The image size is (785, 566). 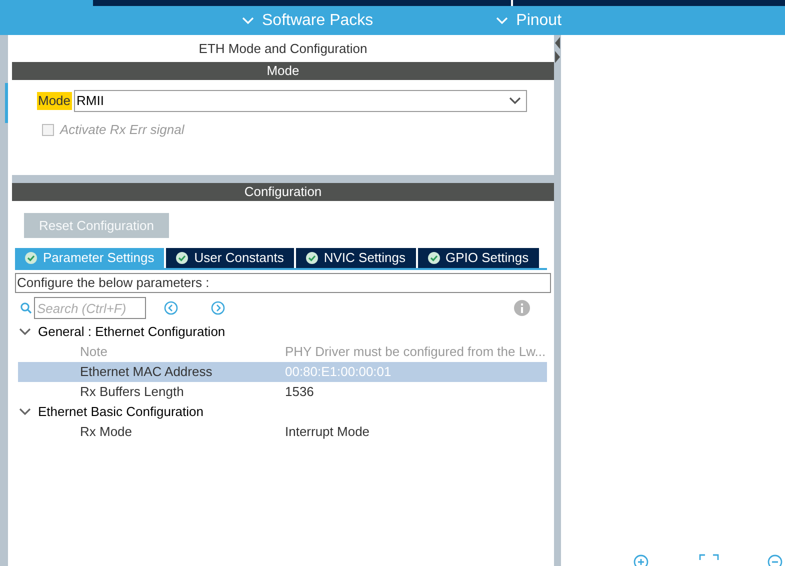 What do you see at coordinates (217, 308) in the screenshot?
I see `next-icon` at bounding box center [217, 308].